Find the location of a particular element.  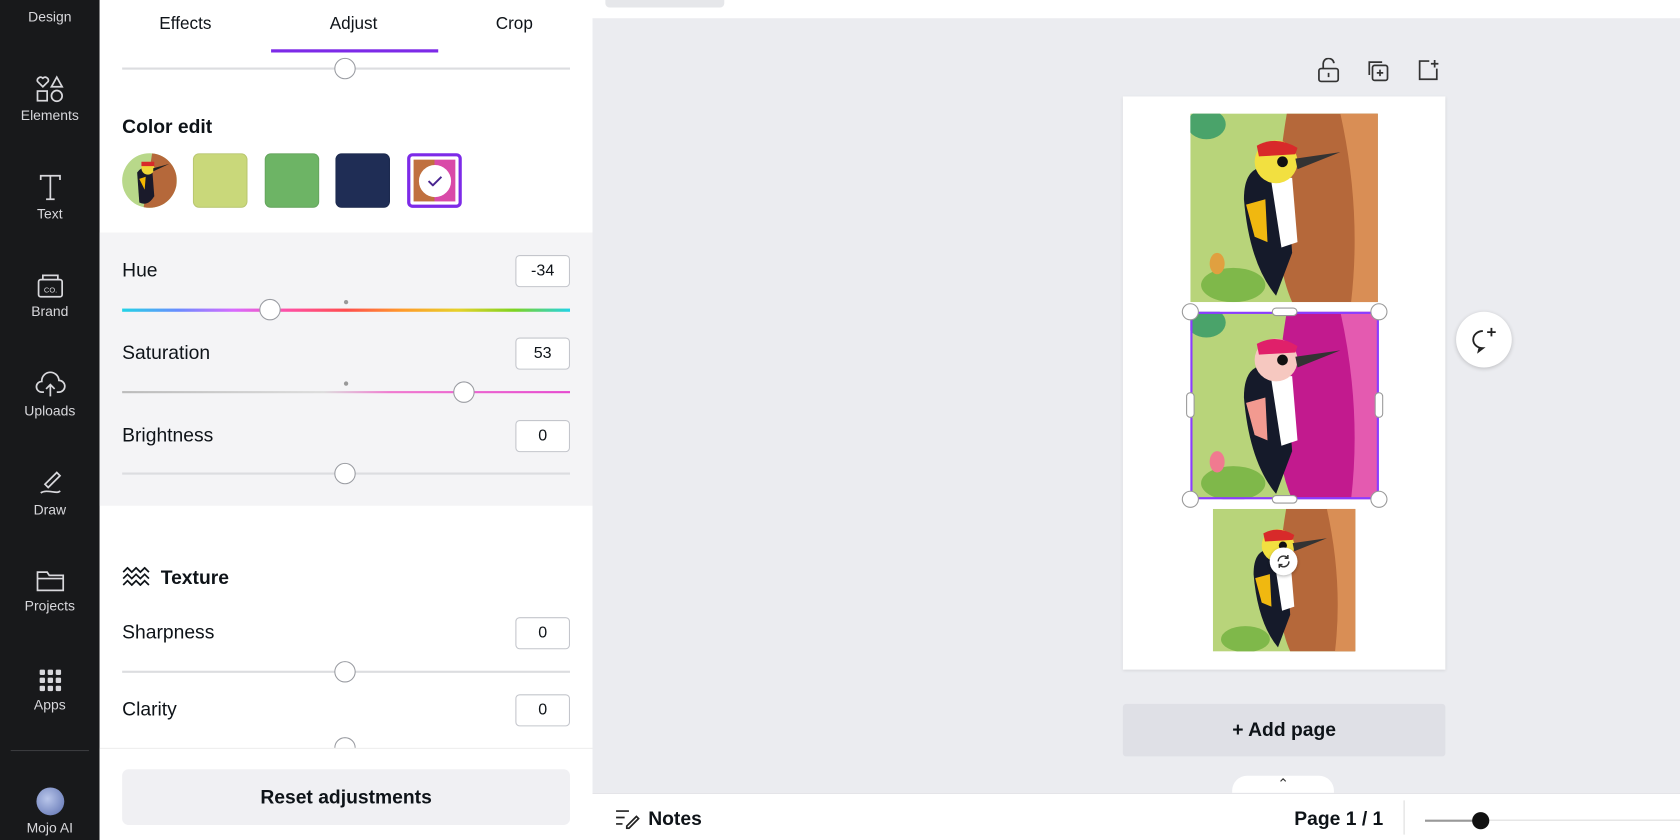

top-toolbar is located at coordinates (1136, 9).